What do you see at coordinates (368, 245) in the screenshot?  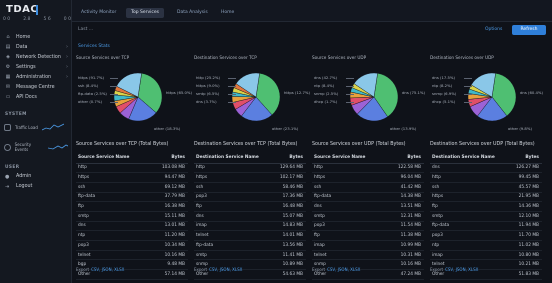 I see `table-row: imap 10.99 MB` at bounding box center [368, 245].